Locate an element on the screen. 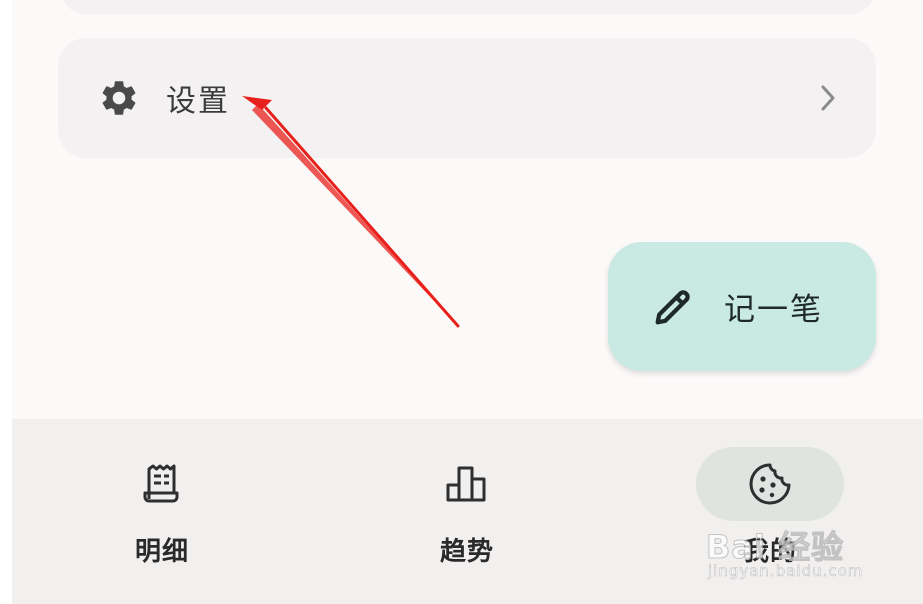 This screenshot has height=604, width=923. nav-tab-mine: 我的 is located at coordinates (770, 511).